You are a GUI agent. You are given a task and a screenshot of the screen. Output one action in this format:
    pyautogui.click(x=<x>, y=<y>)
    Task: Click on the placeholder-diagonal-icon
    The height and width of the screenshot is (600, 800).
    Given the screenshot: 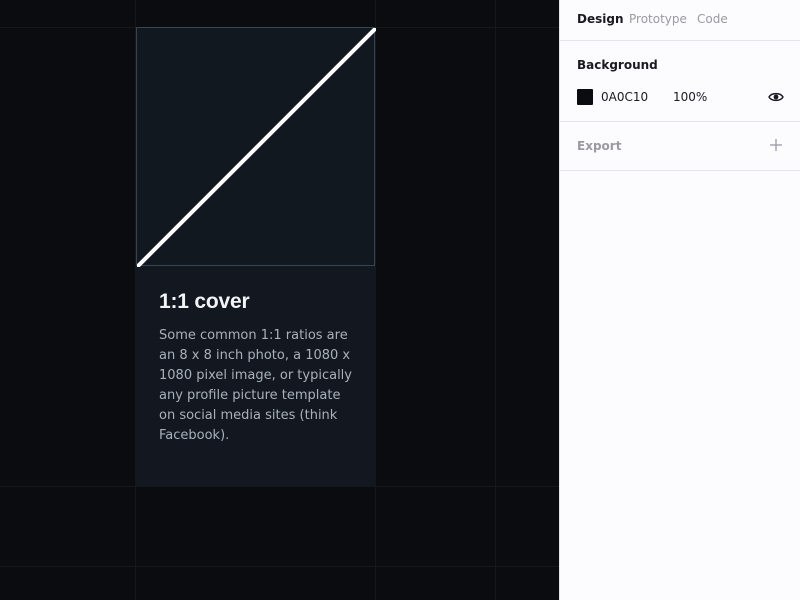 What is the action you would take?
    pyautogui.click(x=256, y=147)
    